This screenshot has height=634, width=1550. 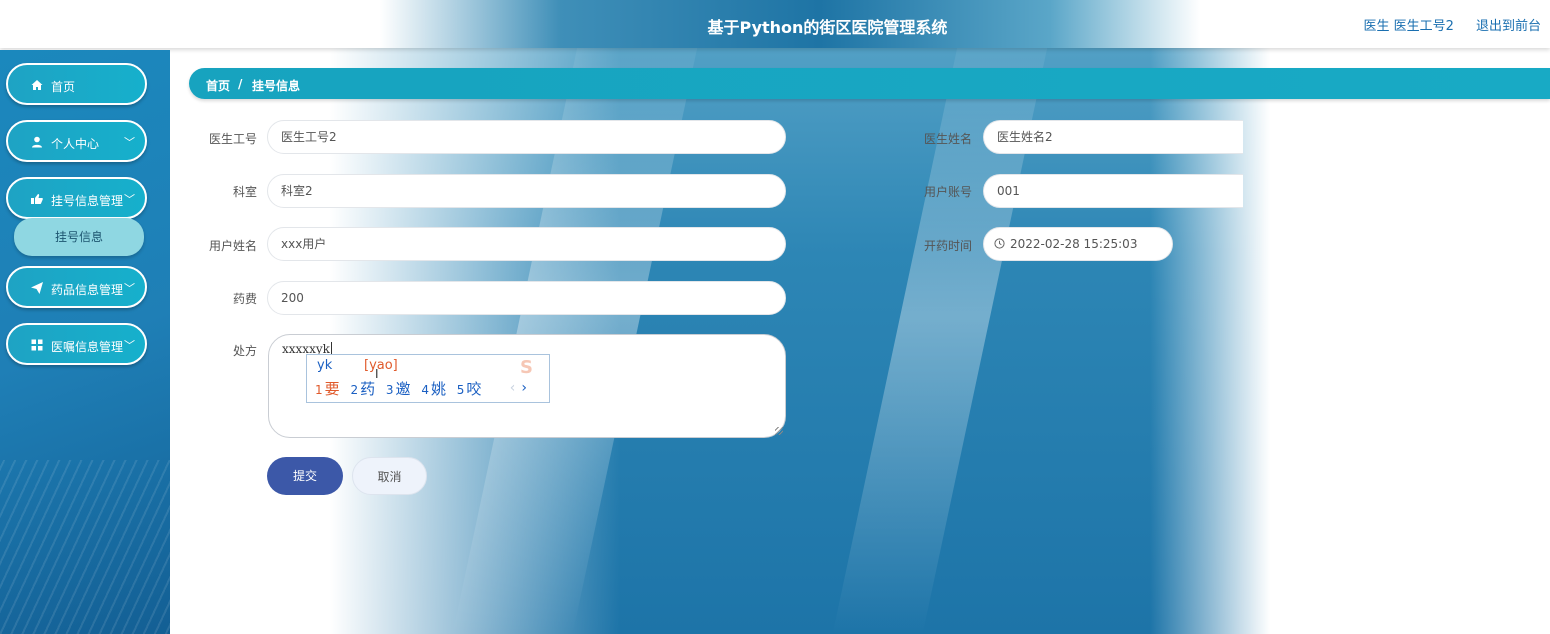 What do you see at coordinates (526, 367) in the screenshot?
I see `ime-logo-icon: S` at bounding box center [526, 367].